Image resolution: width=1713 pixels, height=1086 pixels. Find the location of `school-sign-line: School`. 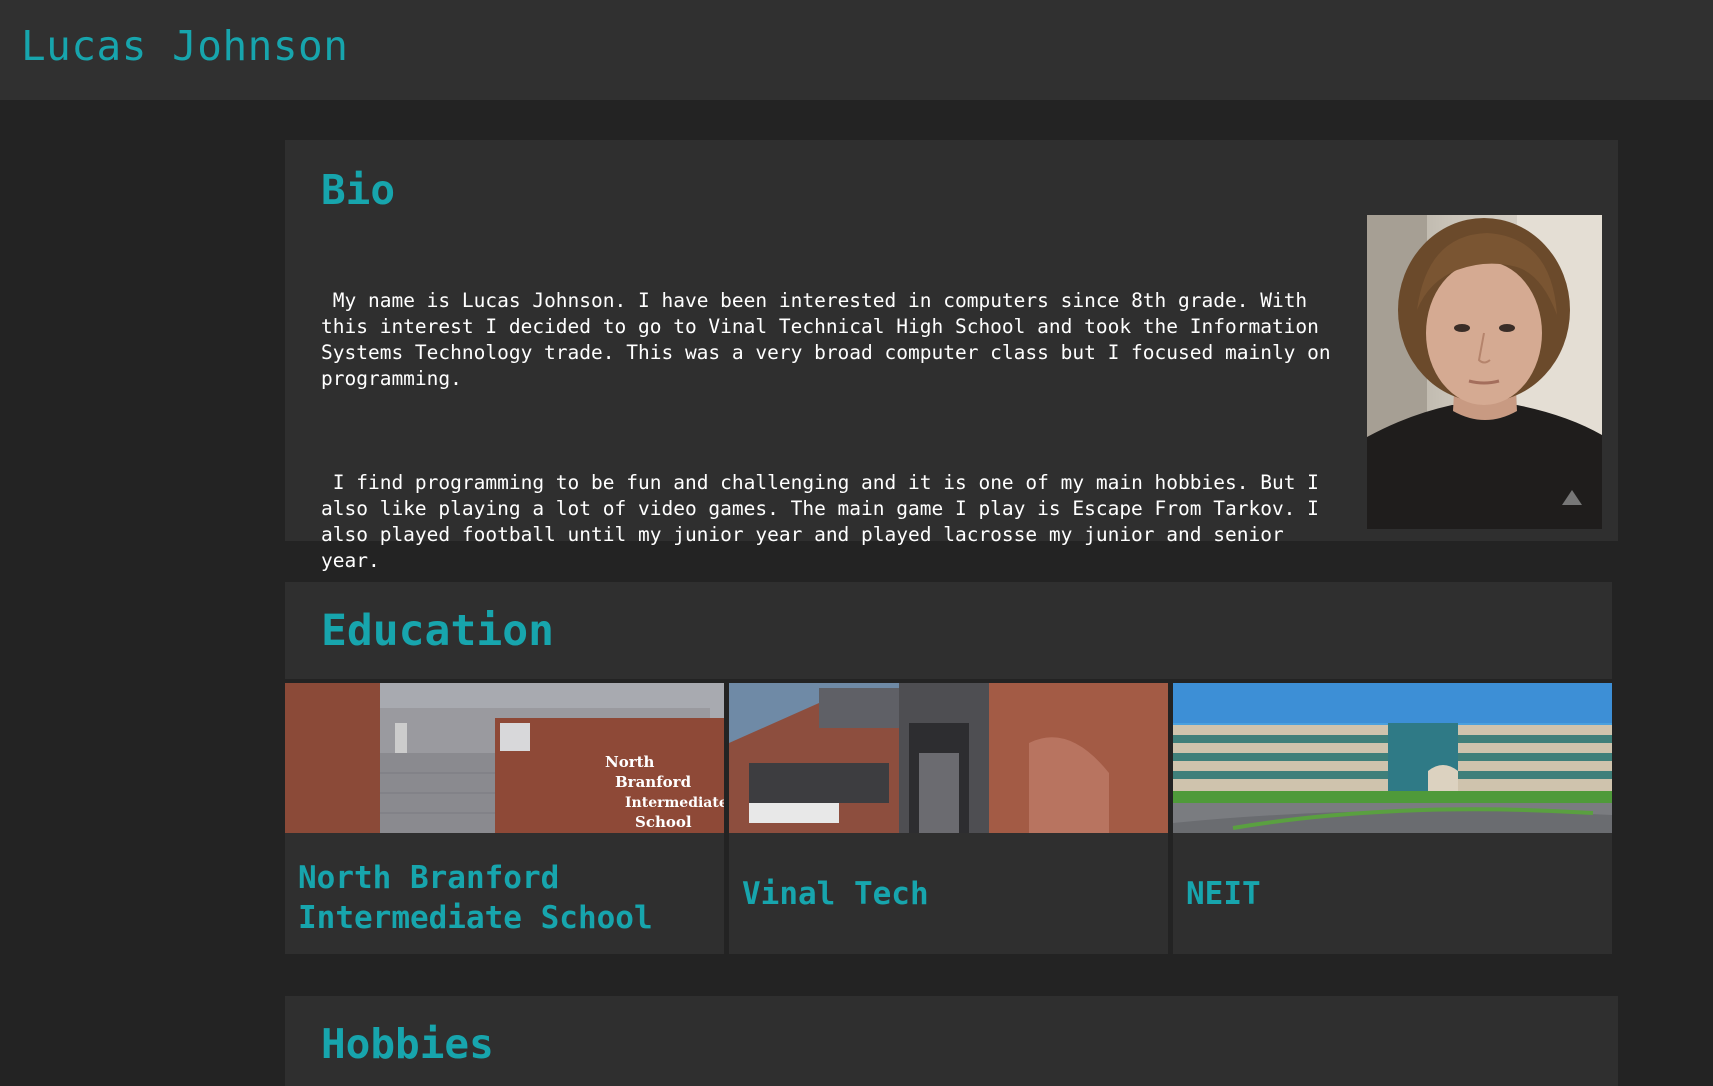

school-sign-line: School is located at coordinates (663, 822).